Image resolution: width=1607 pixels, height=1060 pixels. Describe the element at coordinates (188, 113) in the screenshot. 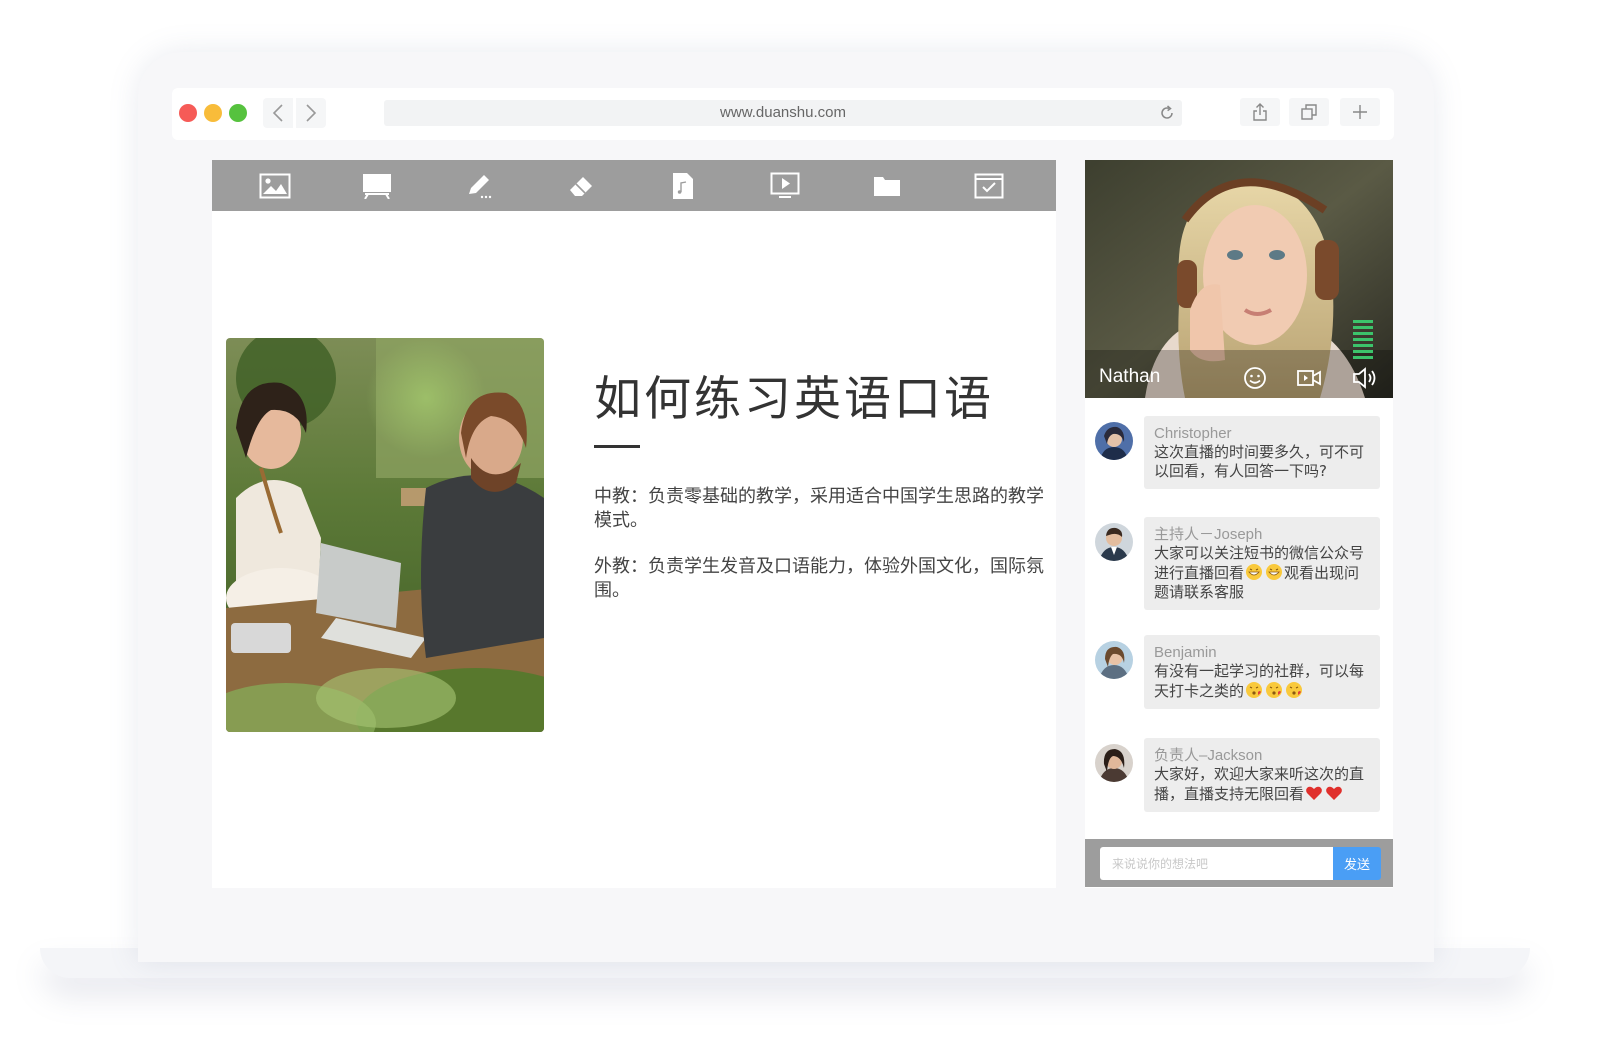

I see `close-window-button` at that location.